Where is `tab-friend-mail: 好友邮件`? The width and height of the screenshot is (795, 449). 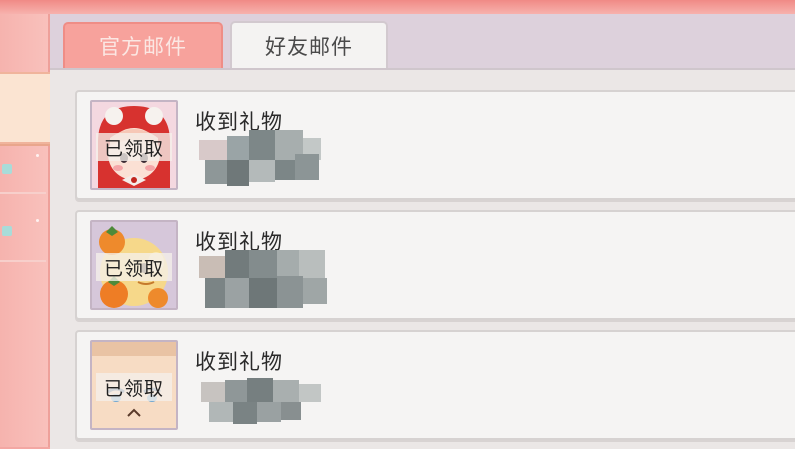
tab-friend-mail: 好友邮件 is located at coordinates (309, 44).